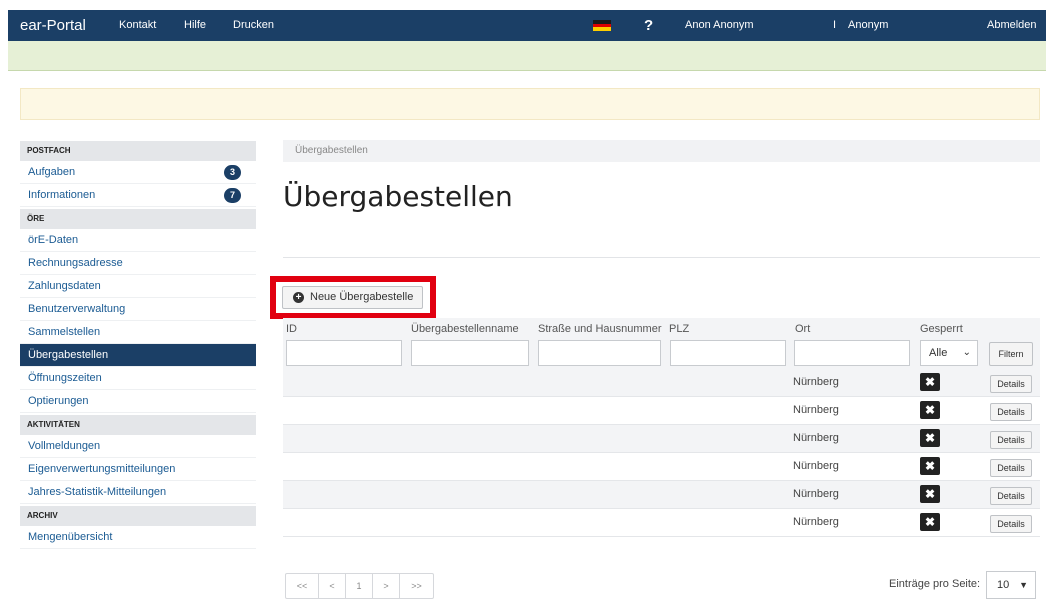  What do you see at coordinates (138, 309) in the screenshot?
I see `sidebar-item-benutzerverwaltung: Benutzerverwaltung` at bounding box center [138, 309].